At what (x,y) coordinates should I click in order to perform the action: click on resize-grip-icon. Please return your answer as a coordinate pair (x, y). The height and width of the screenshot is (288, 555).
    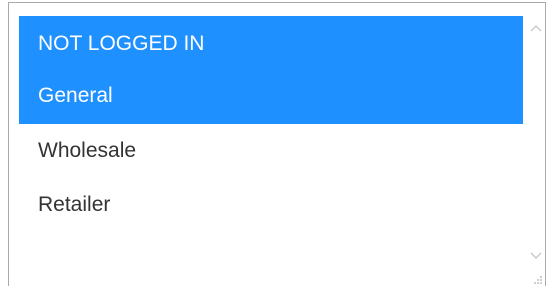
    Looking at the image, I should click on (537, 278).